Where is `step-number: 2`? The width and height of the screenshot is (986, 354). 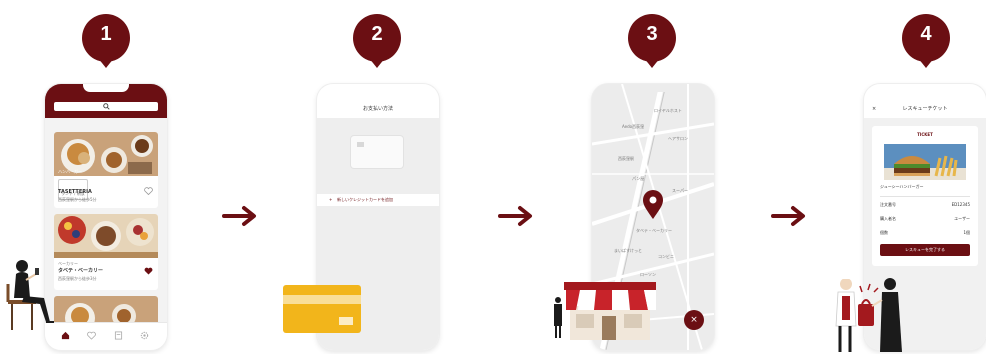
step-number: 2 is located at coordinates (377, 34).